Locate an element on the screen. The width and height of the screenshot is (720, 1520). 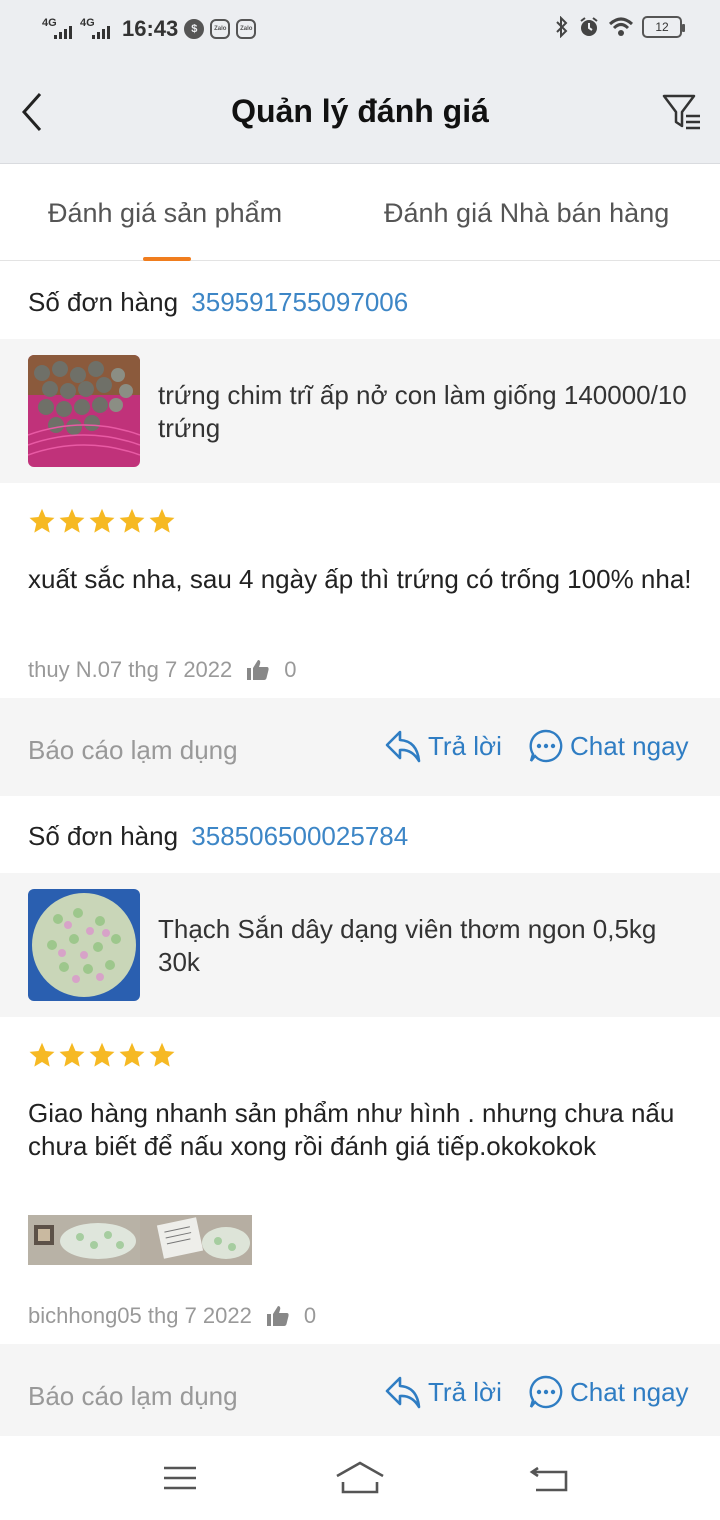
home-button is located at coordinates (360, 1478).